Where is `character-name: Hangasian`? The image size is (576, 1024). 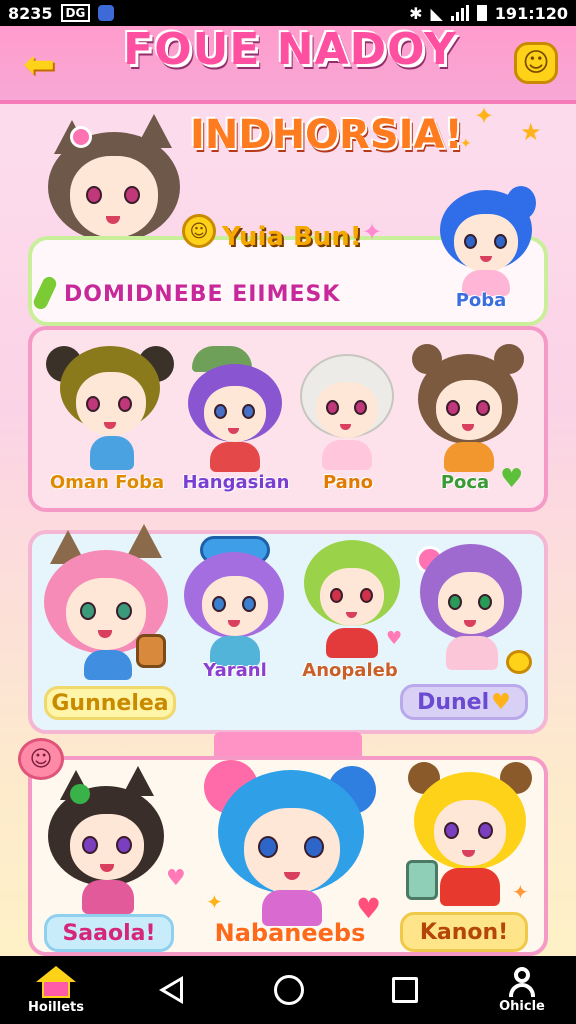 character-name: Hangasian is located at coordinates (236, 482).